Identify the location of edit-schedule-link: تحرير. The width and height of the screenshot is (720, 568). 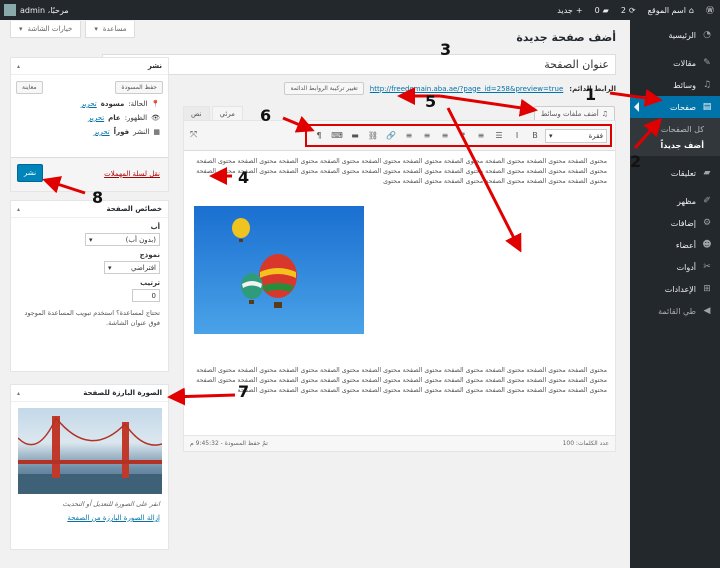
(102, 132).